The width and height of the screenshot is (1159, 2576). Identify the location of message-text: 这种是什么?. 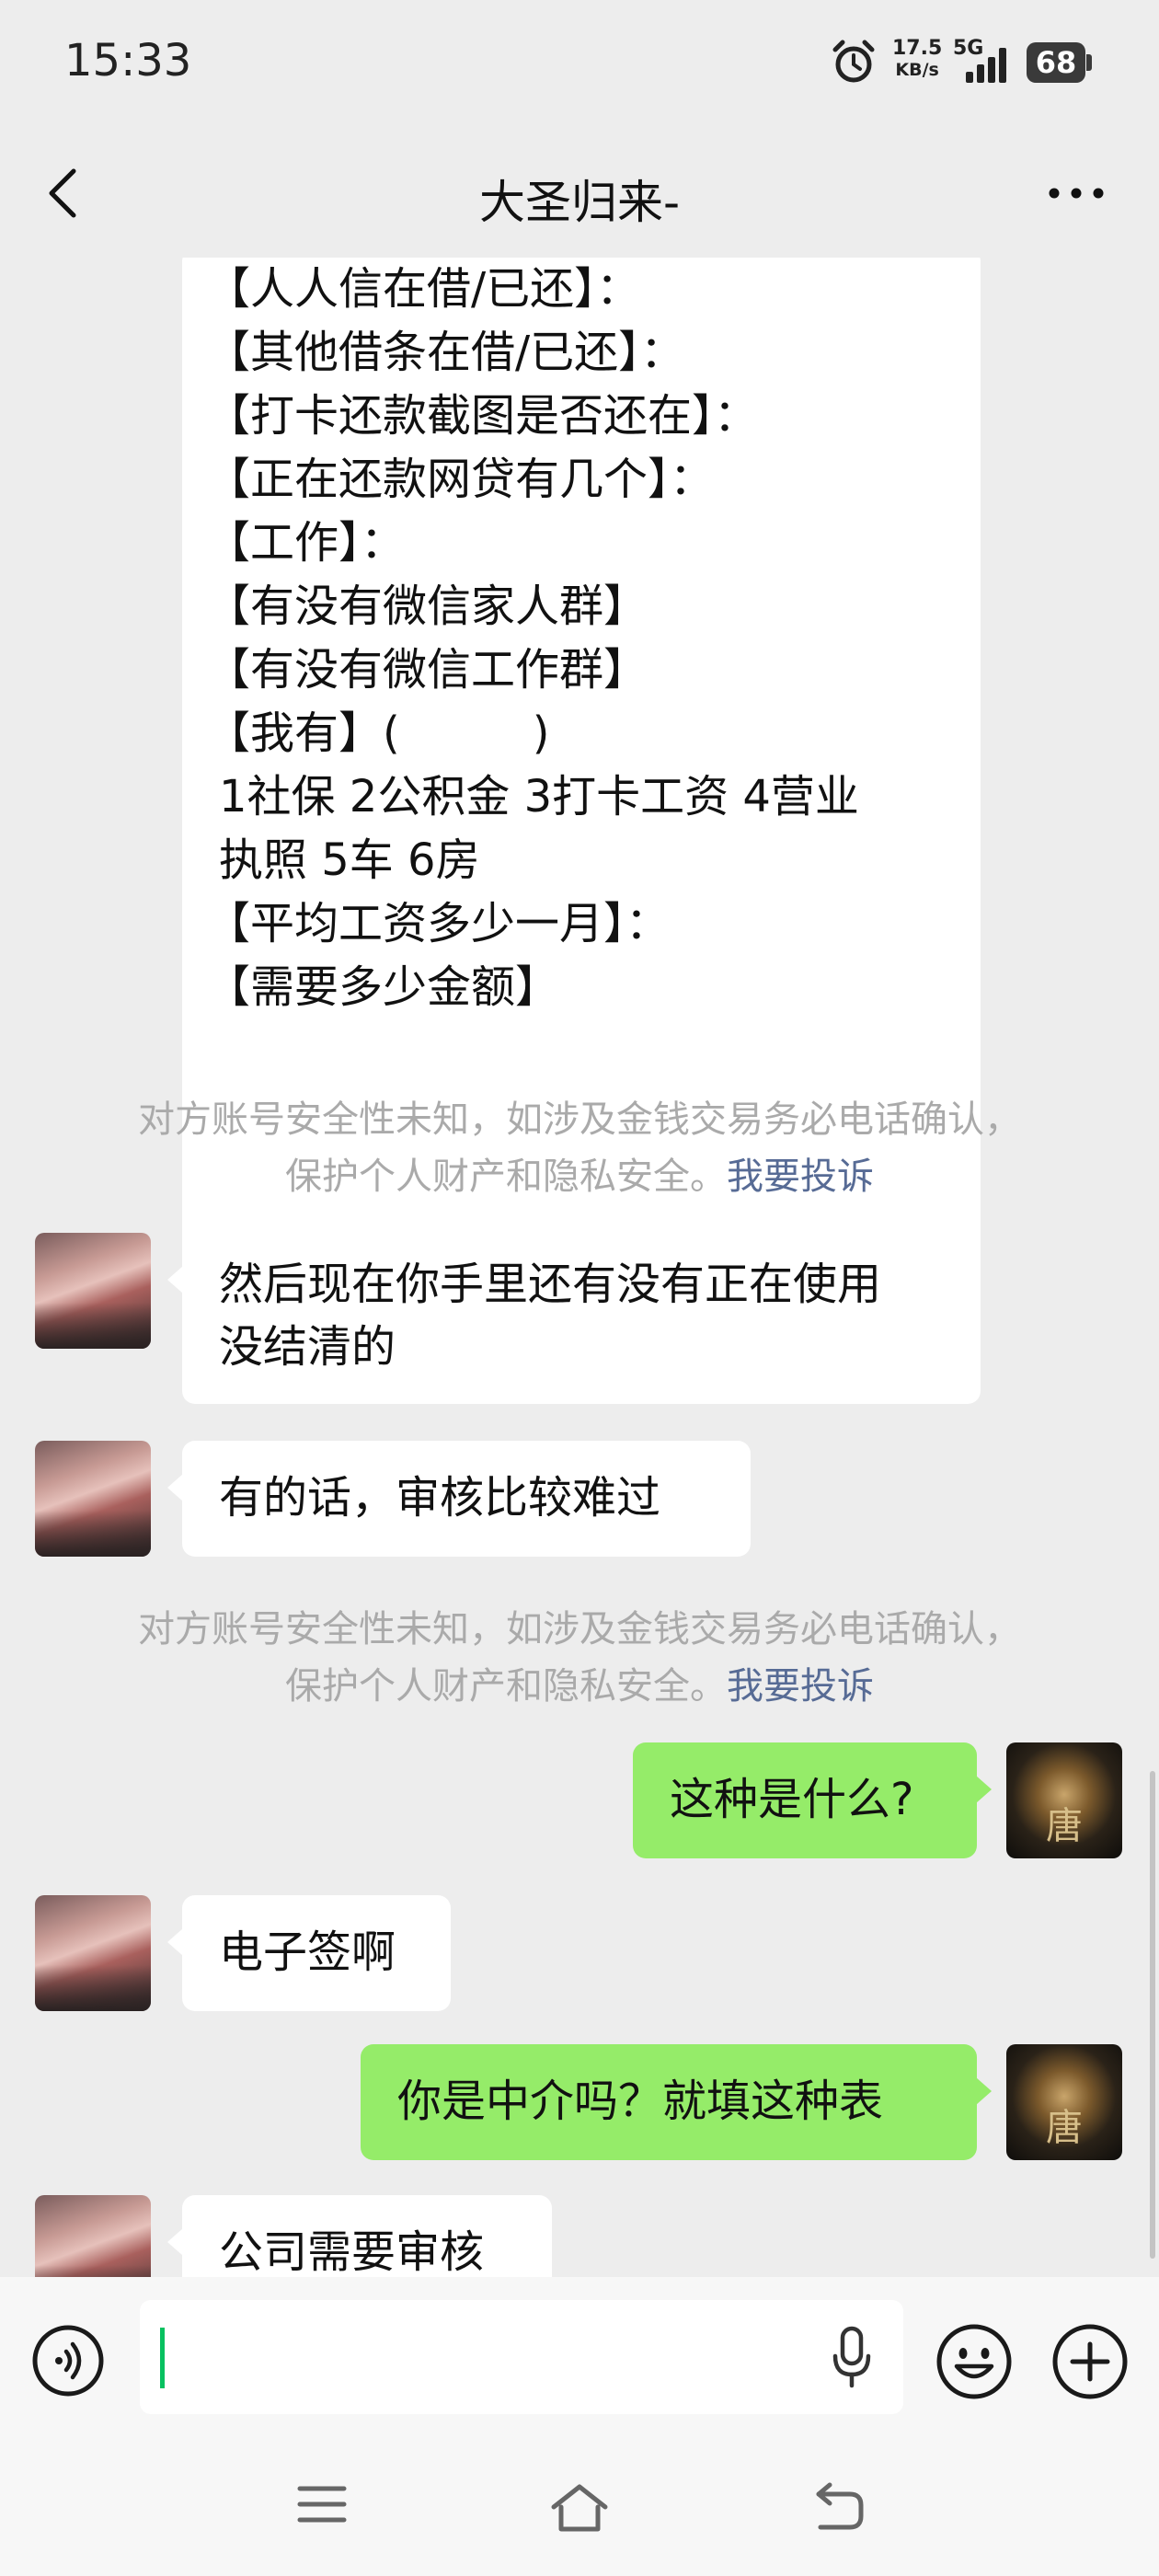
(792, 1799).